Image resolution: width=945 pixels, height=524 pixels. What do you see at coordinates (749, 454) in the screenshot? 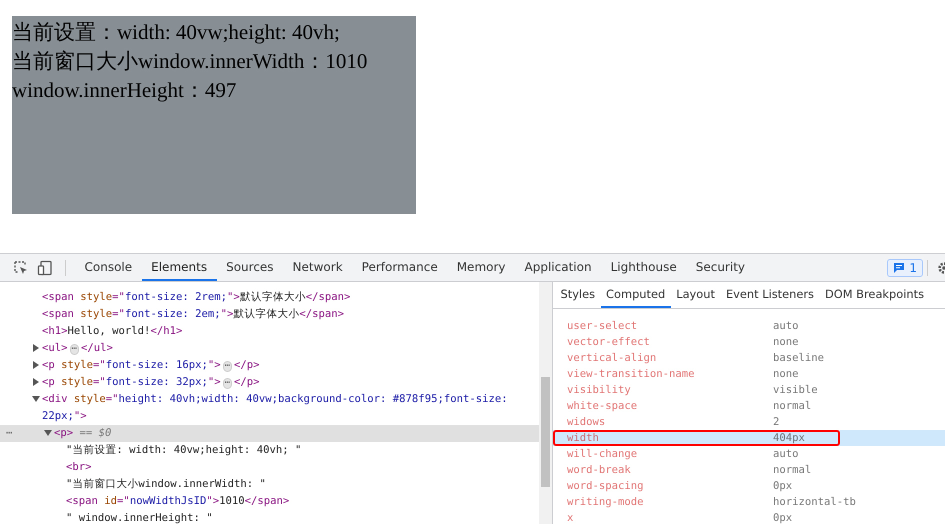
I see `computed-property-row: will-change auto` at bounding box center [749, 454].